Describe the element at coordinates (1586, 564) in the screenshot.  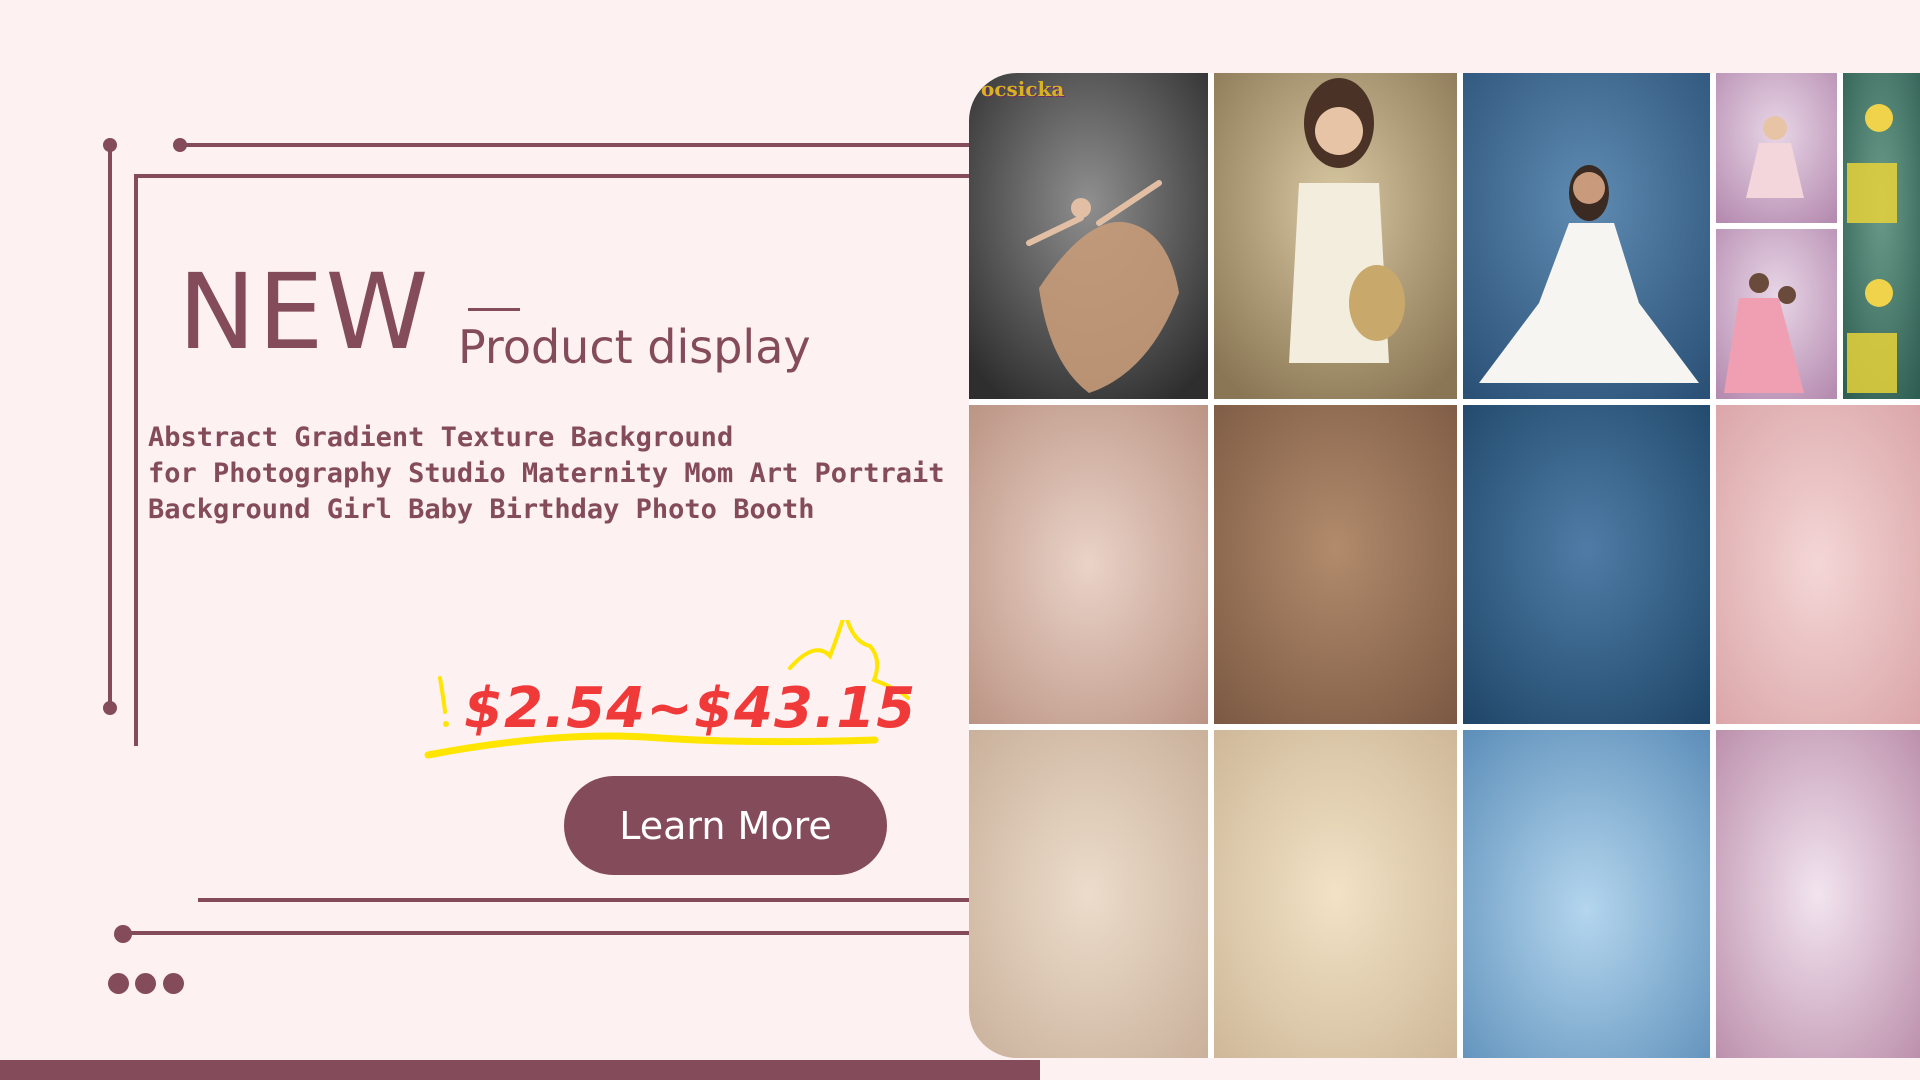
I see `blue-texture` at that location.